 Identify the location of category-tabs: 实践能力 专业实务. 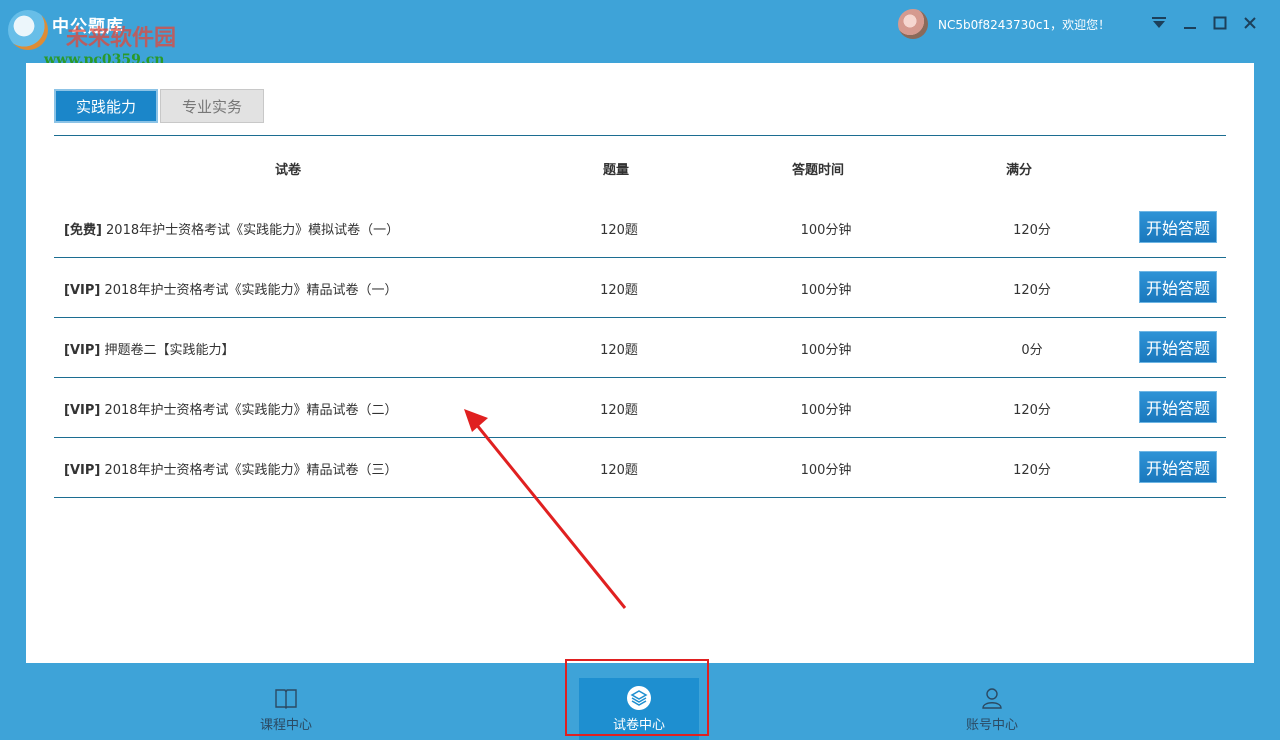
(159, 106).